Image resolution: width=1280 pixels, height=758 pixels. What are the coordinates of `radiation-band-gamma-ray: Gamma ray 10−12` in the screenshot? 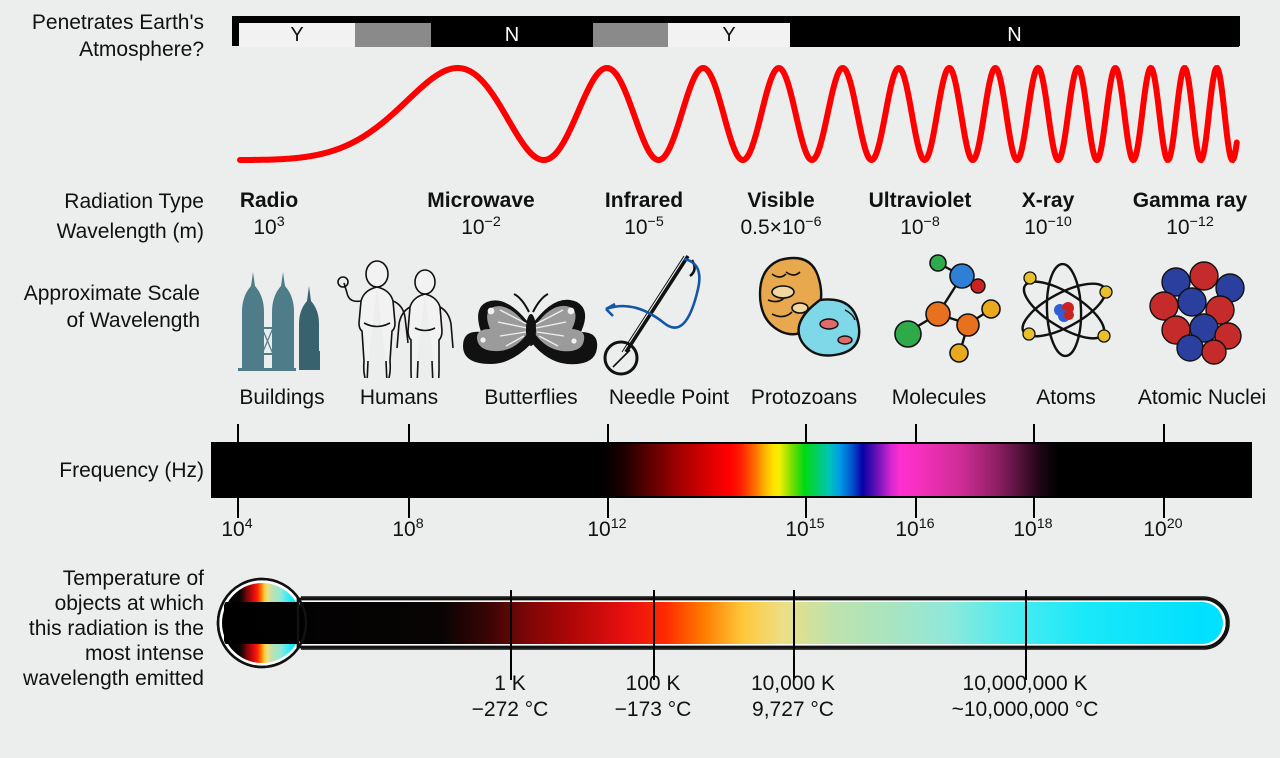 It's located at (1180, 215).